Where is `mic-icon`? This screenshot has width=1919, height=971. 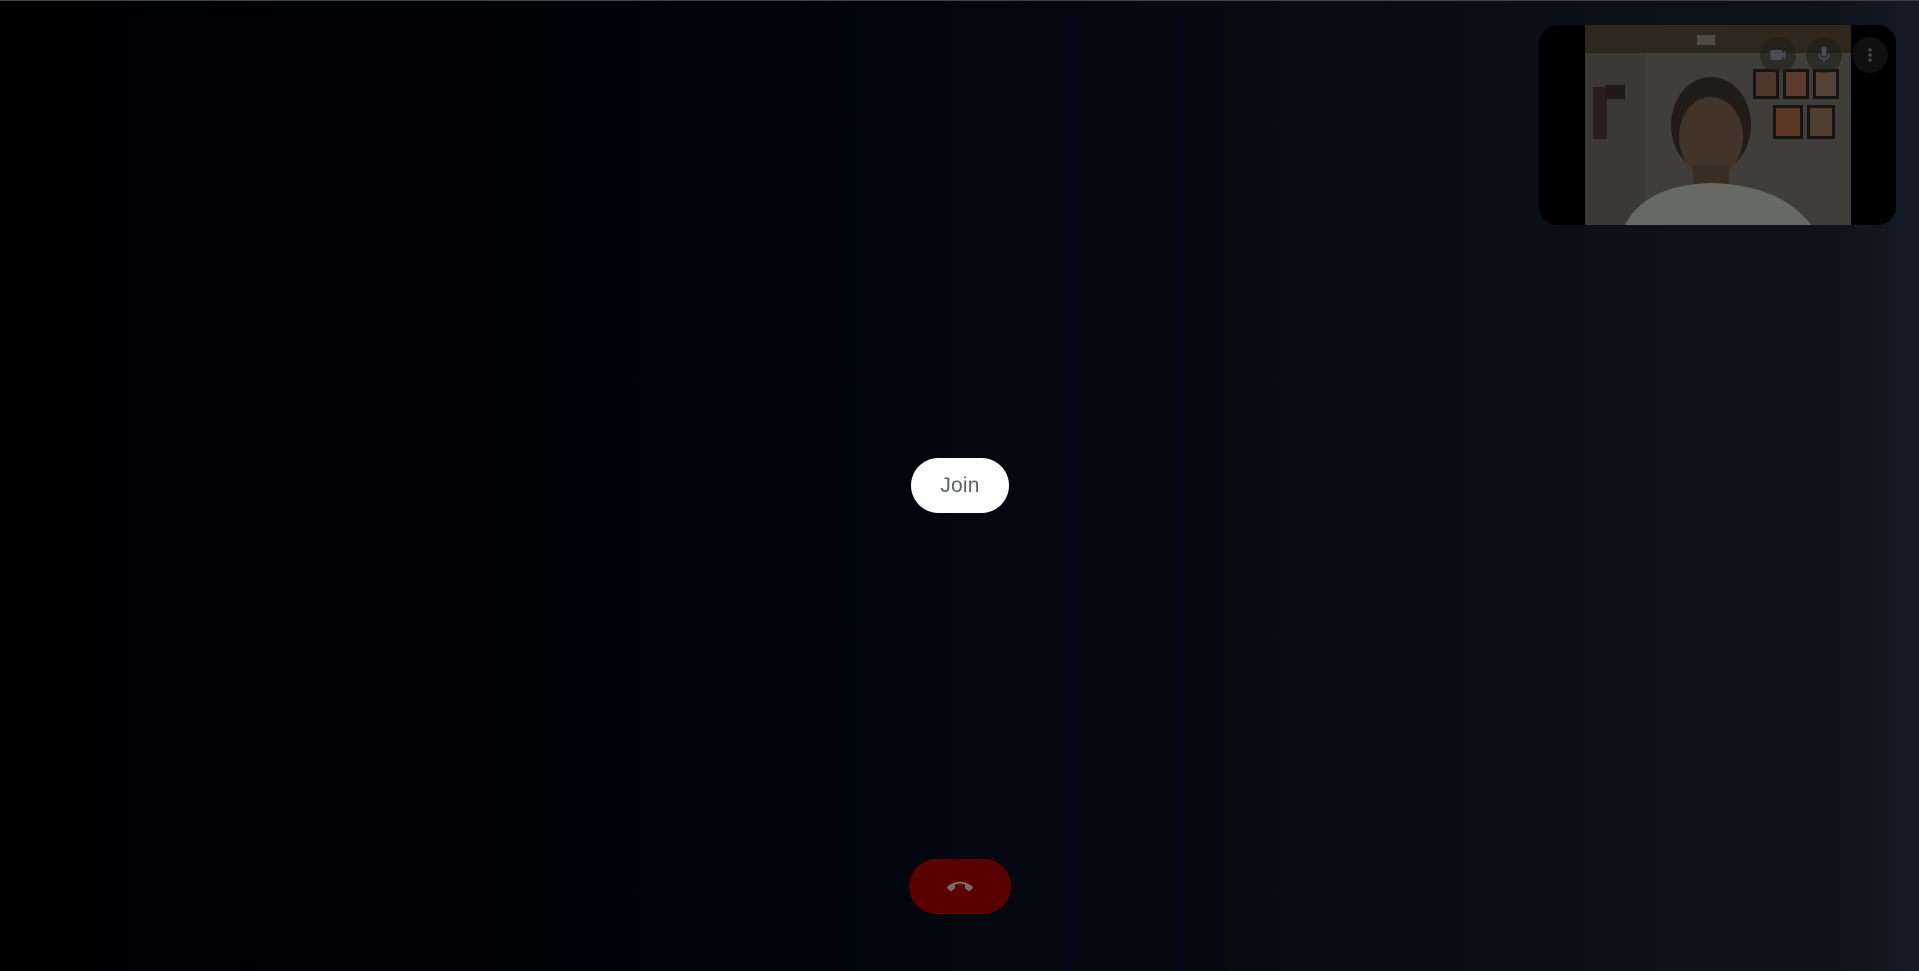
mic-icon is located at coordinates (1824, 54).